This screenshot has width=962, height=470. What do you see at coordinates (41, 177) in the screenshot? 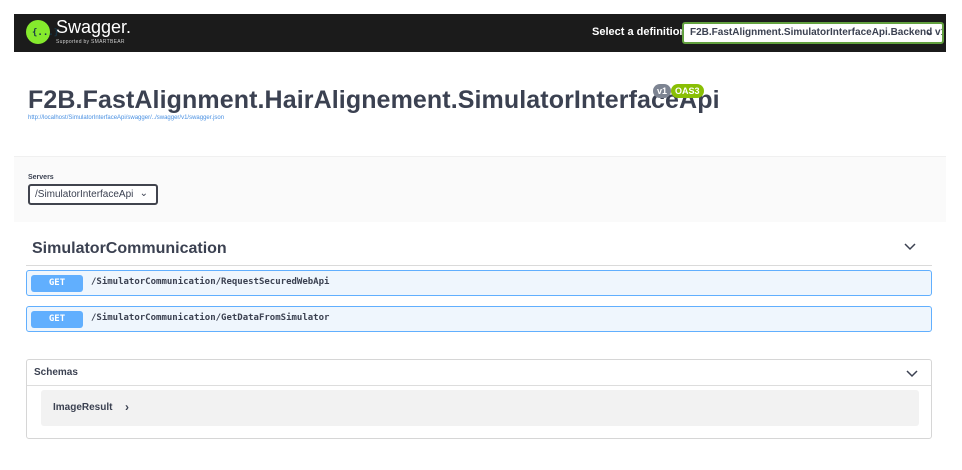
I see `servers-label: Servers` at bounding box center [41, 177].